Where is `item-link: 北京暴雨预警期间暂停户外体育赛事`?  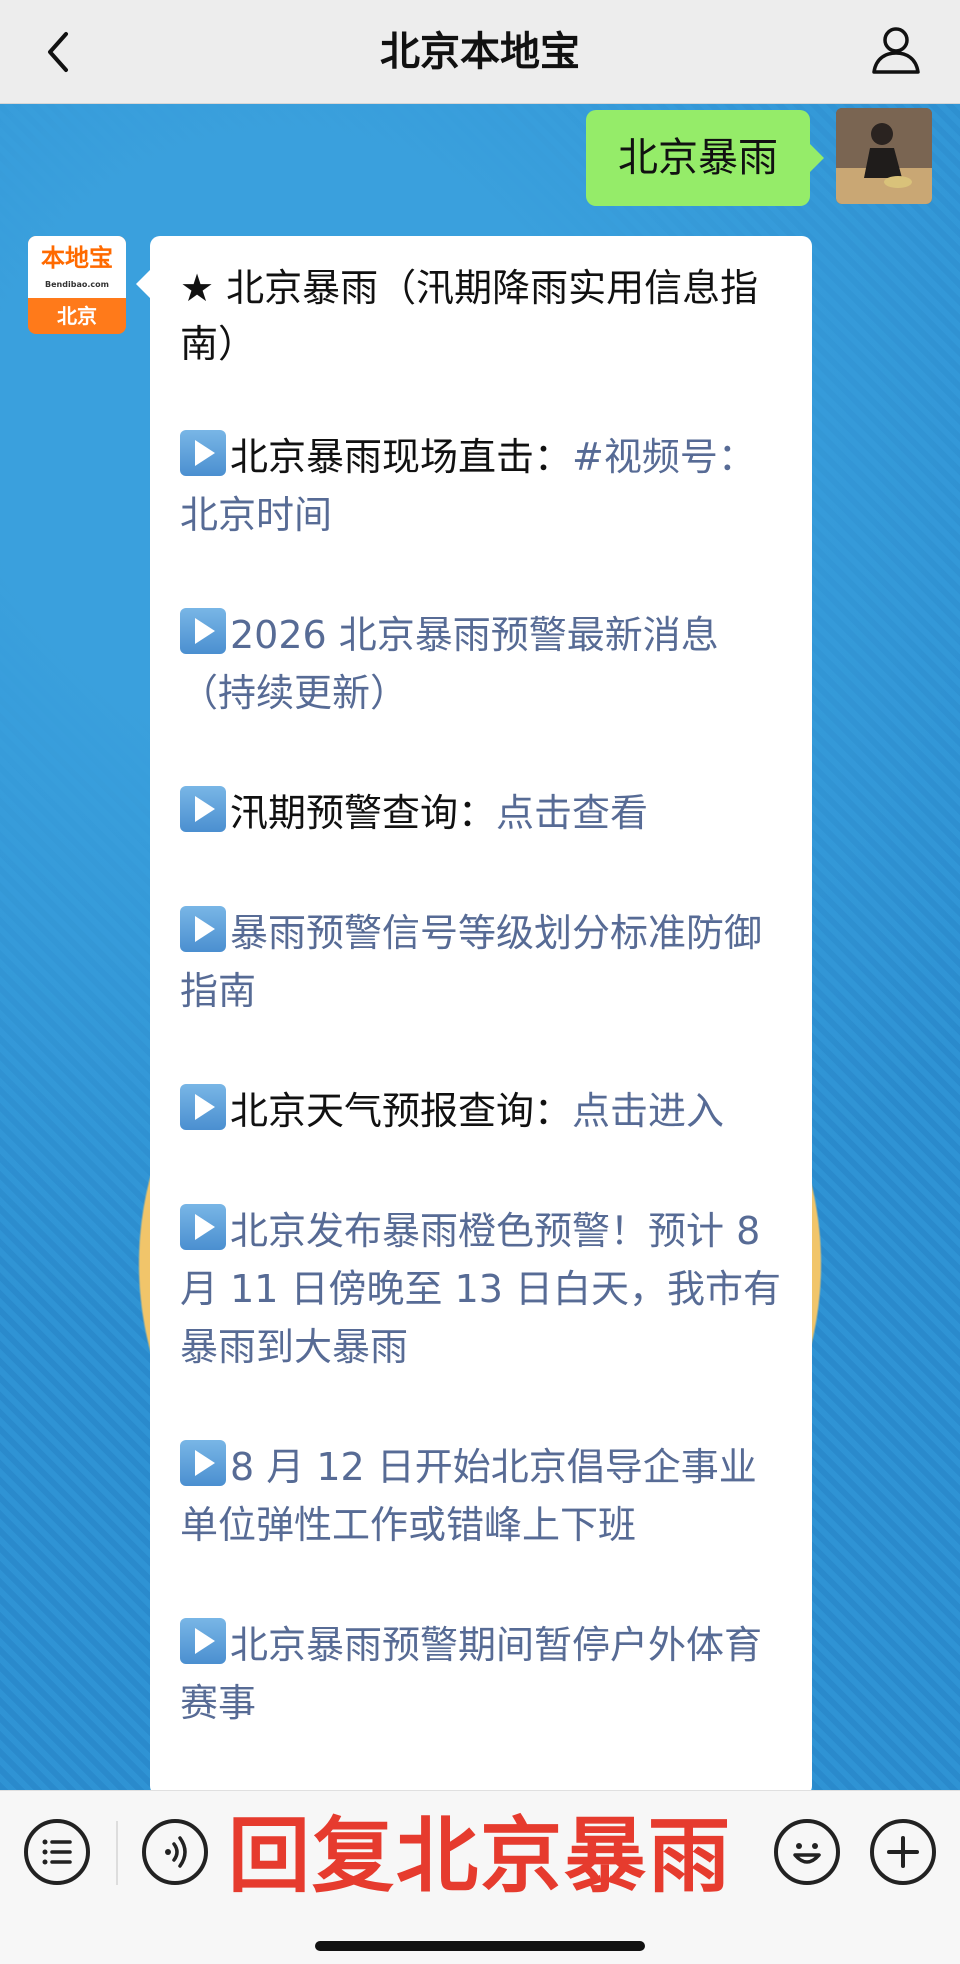
item-link: 北京暴雨预警期间暂停户外体育赛事 is located at coordinates (471, 1674).